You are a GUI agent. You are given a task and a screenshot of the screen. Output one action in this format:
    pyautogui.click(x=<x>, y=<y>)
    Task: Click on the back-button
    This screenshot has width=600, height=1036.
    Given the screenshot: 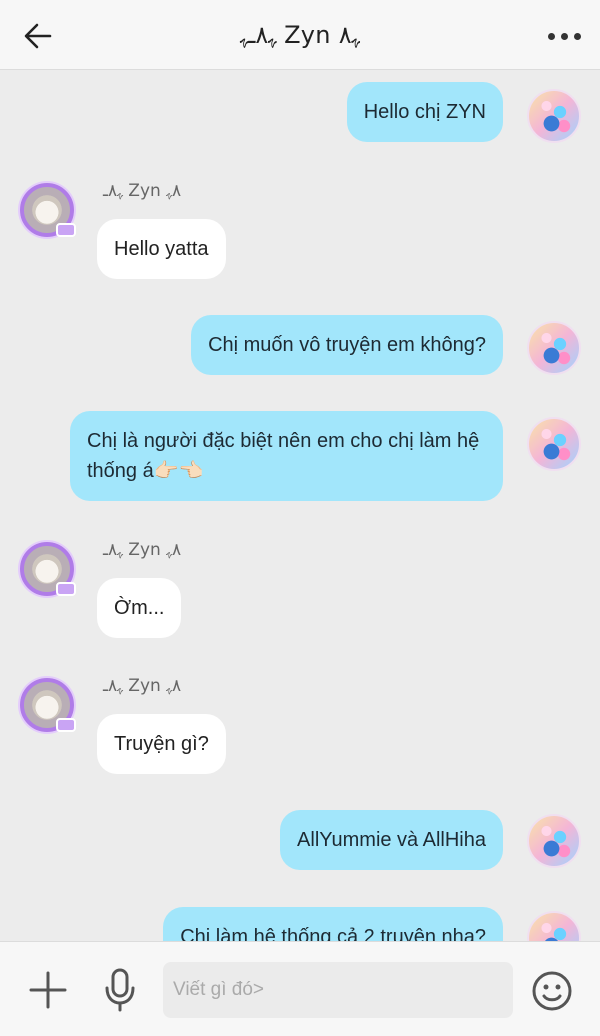 What is the action you would take?
    pyautogui.click(x=38, y=36)
    